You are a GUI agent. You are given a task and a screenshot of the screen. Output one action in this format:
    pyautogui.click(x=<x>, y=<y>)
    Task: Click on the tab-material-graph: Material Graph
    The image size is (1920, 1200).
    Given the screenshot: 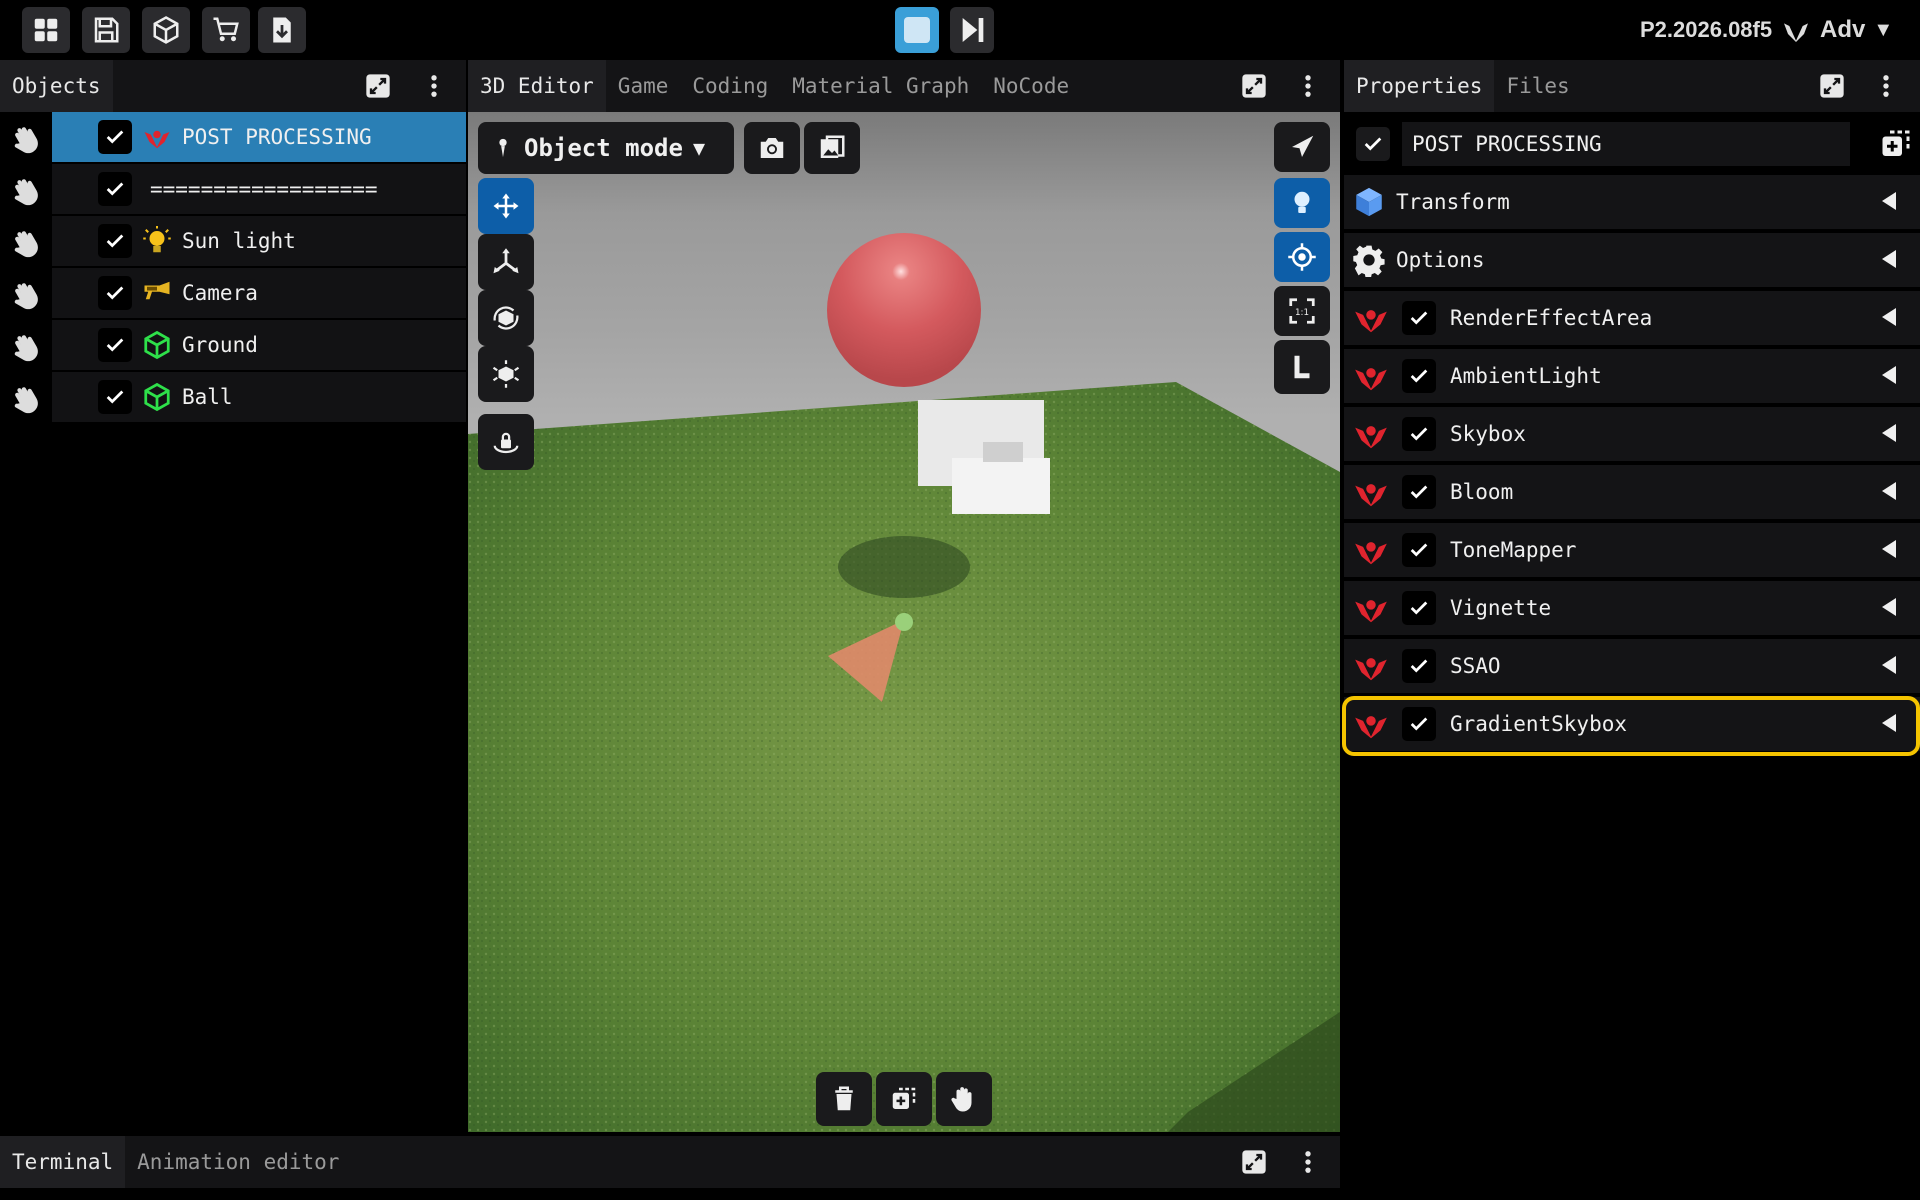 What is the action you would take?
    pyautogui.click(x=880, y=86)
    